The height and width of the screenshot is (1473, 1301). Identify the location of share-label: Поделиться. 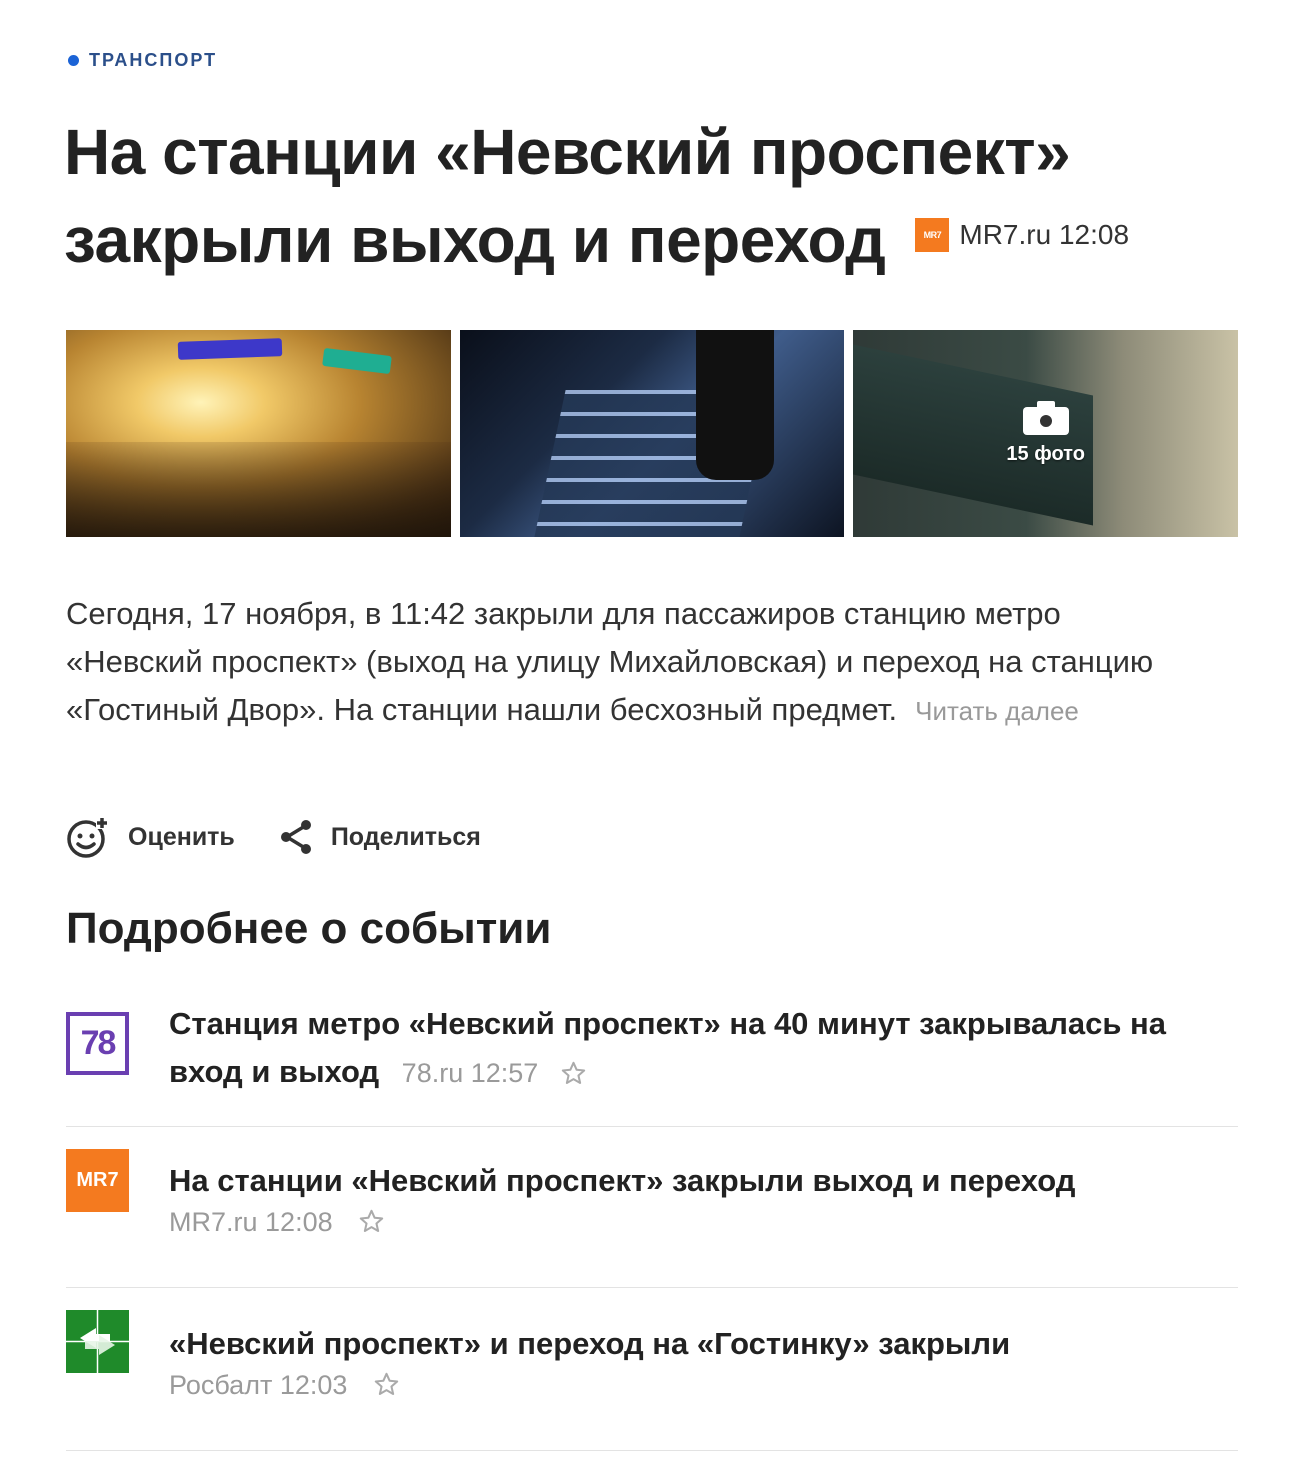
(405, 836).